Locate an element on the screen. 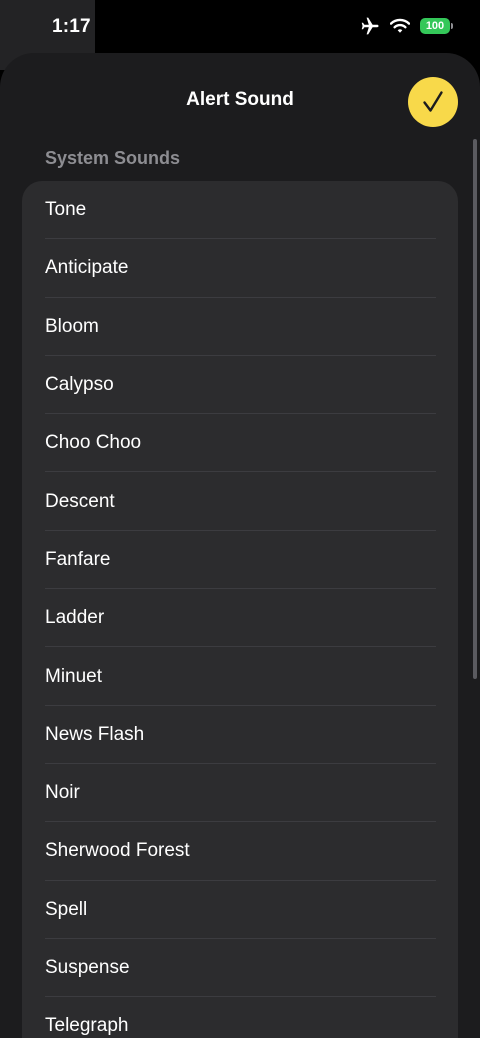  battery-level: 100 is located at coordinates (435, 26).